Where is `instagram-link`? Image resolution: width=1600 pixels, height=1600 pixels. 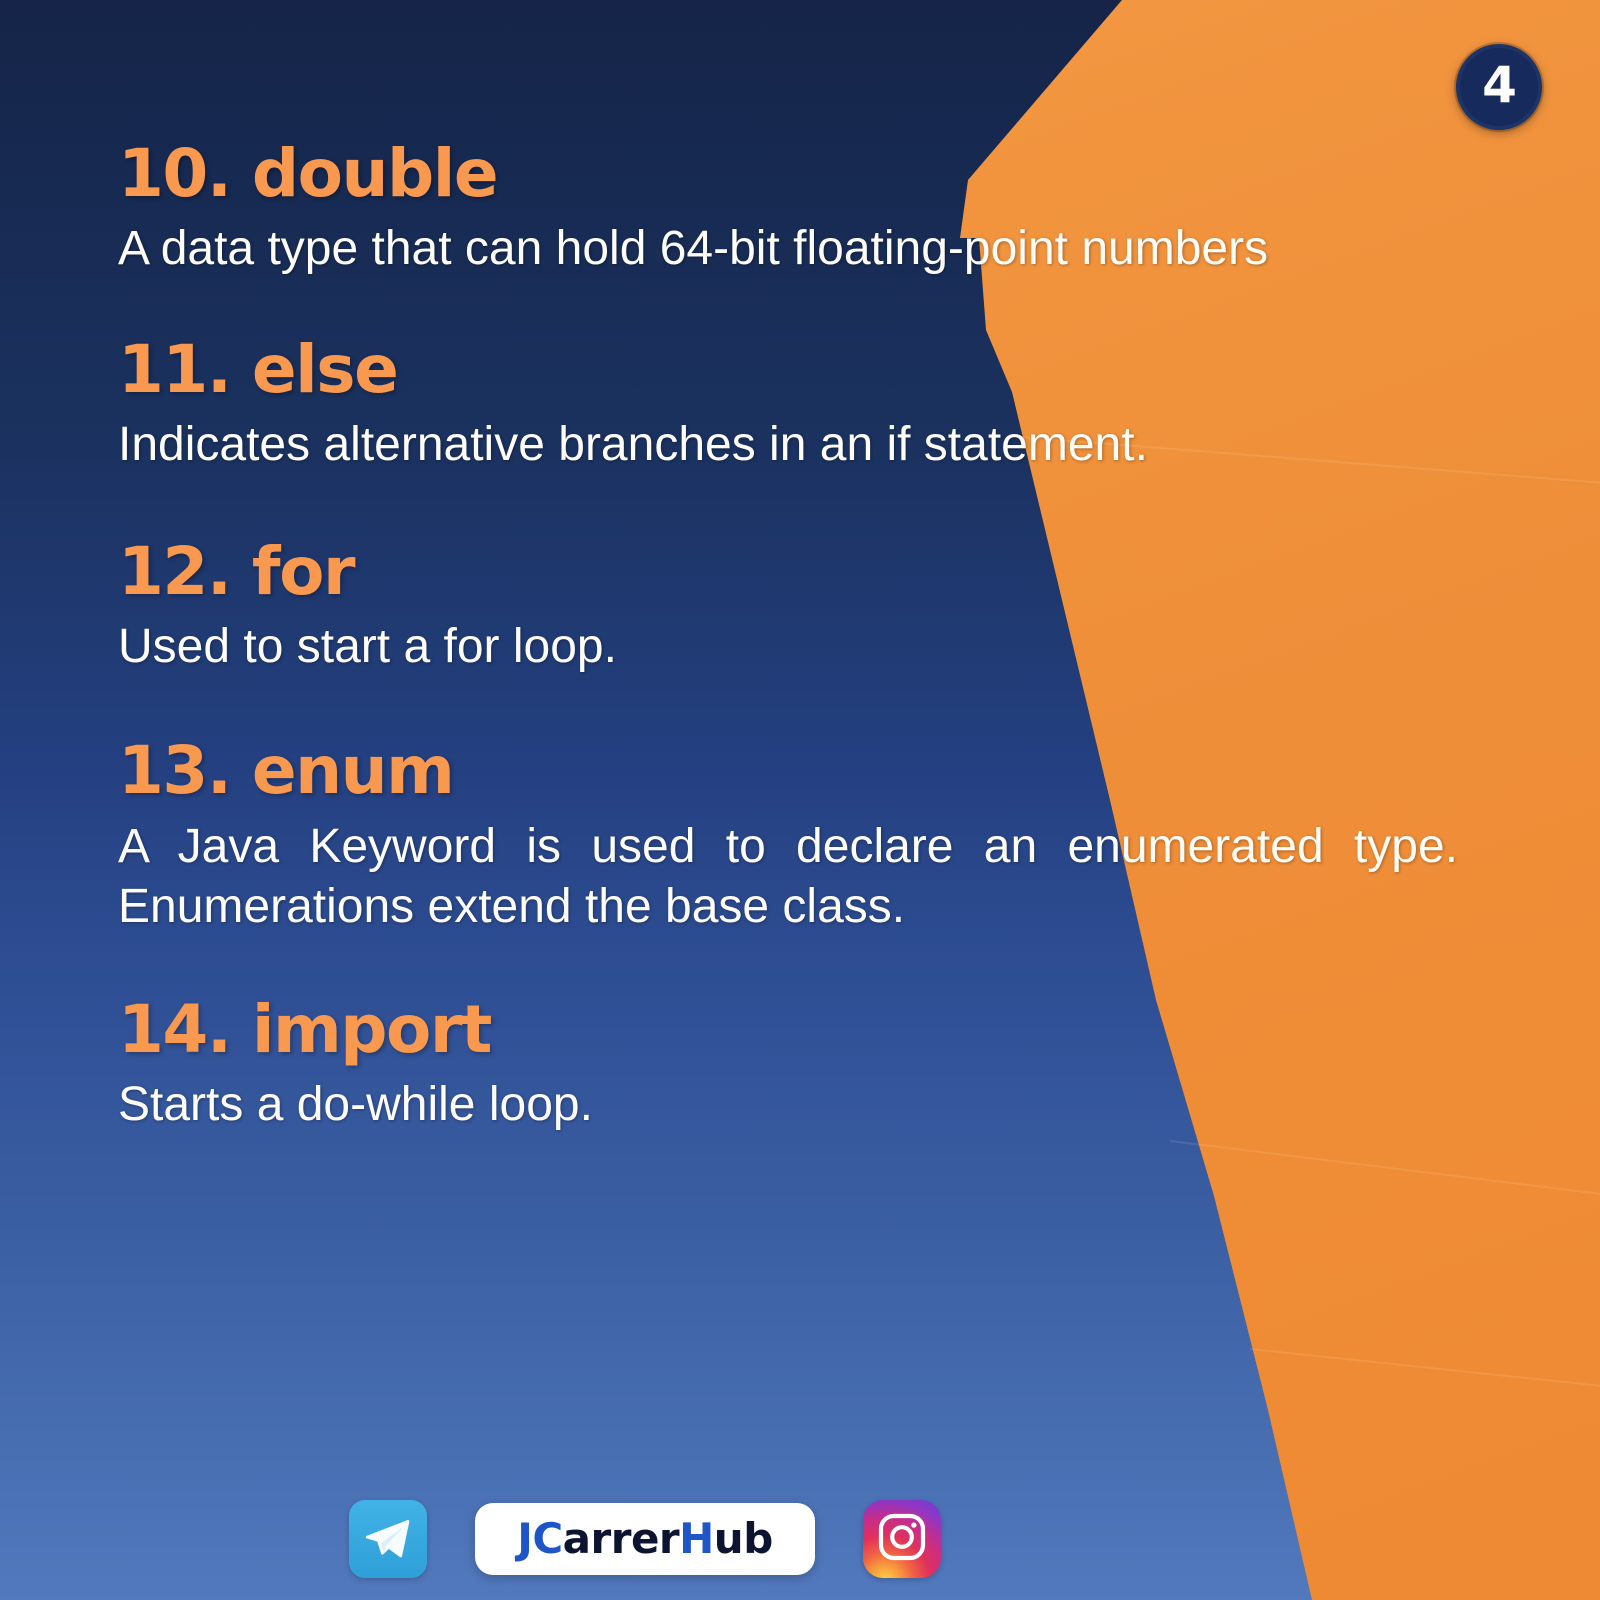 instagram-link is located at coordinates (901, 1539).